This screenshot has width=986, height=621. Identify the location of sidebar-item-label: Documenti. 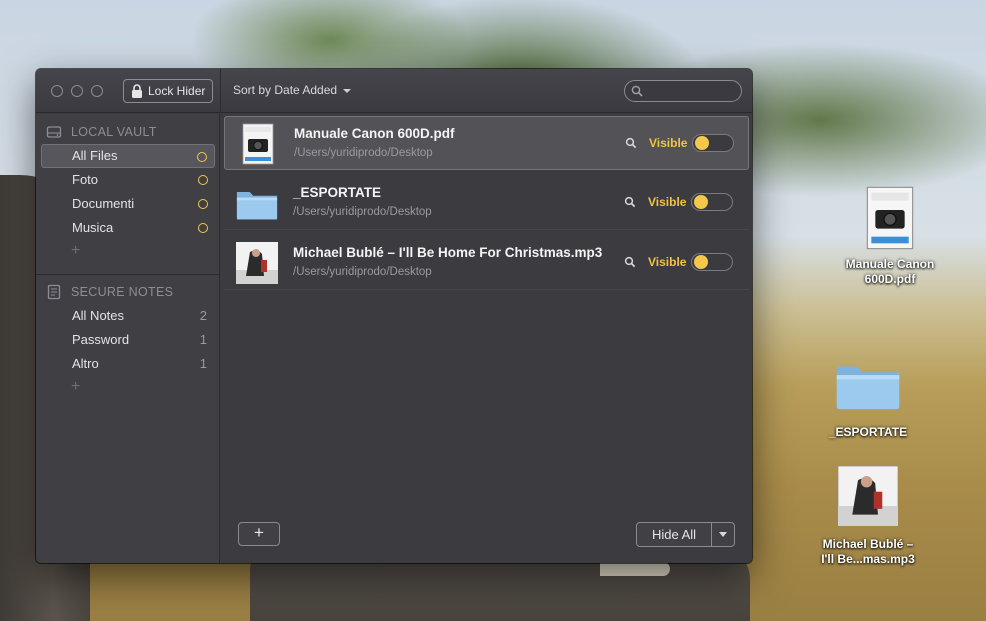
(103, 203).